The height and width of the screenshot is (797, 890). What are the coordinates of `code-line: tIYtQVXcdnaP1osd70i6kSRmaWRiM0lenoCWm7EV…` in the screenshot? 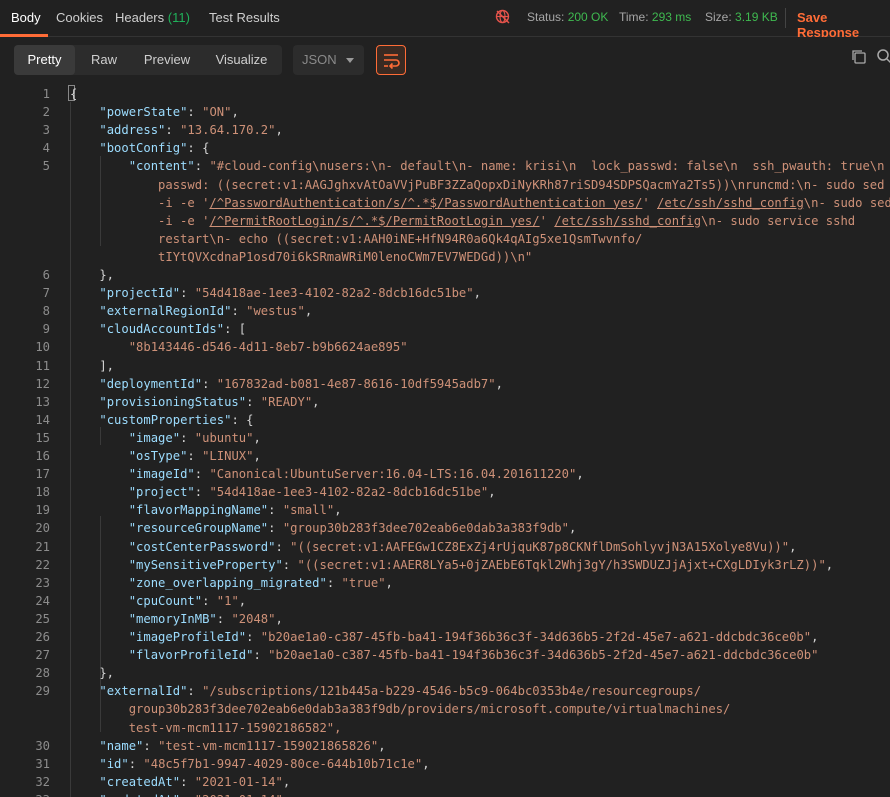 It's located at (301, 256).